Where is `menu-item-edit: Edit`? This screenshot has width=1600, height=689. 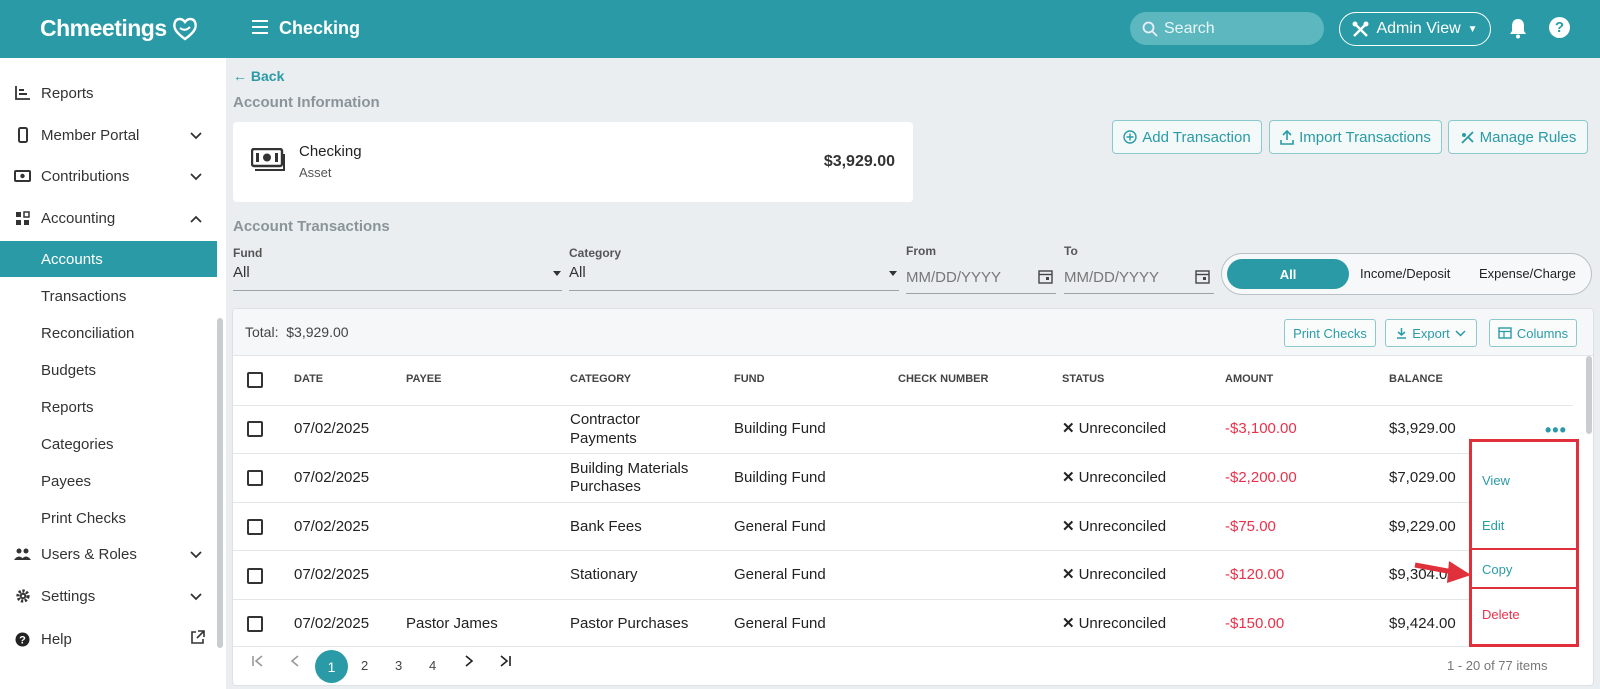 menu-item-edit: Edit is located at coordinates (1493, 525).